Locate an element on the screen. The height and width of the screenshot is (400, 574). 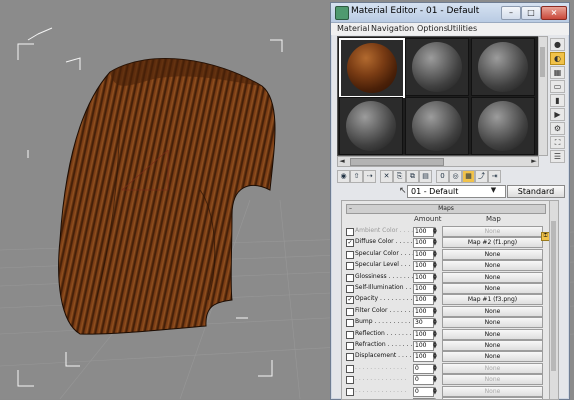
put-to-scene-icon: ⇧ is located at coordinates (356, 176).